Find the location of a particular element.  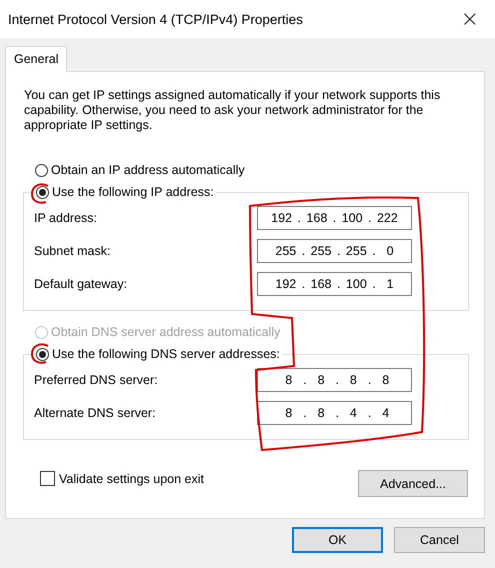

checkbox-option: Validate settings upon exit is located at coordinates (122, 478).